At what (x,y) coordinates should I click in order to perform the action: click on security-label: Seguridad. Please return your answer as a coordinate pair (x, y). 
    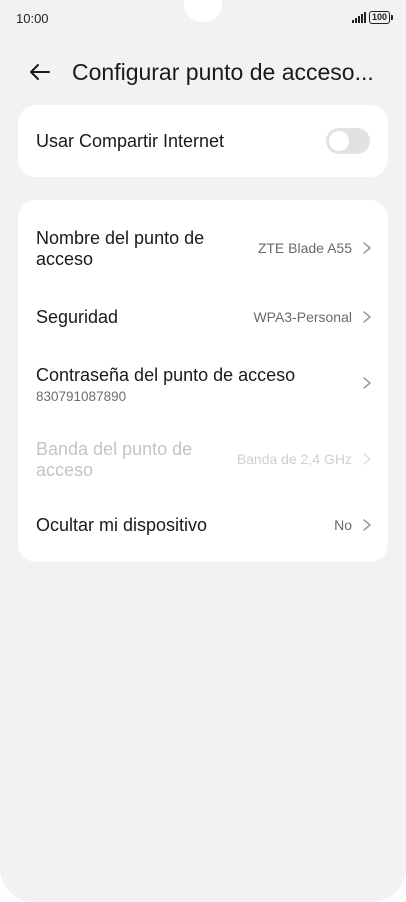
    Looking at the image, I should click on (77, 317).